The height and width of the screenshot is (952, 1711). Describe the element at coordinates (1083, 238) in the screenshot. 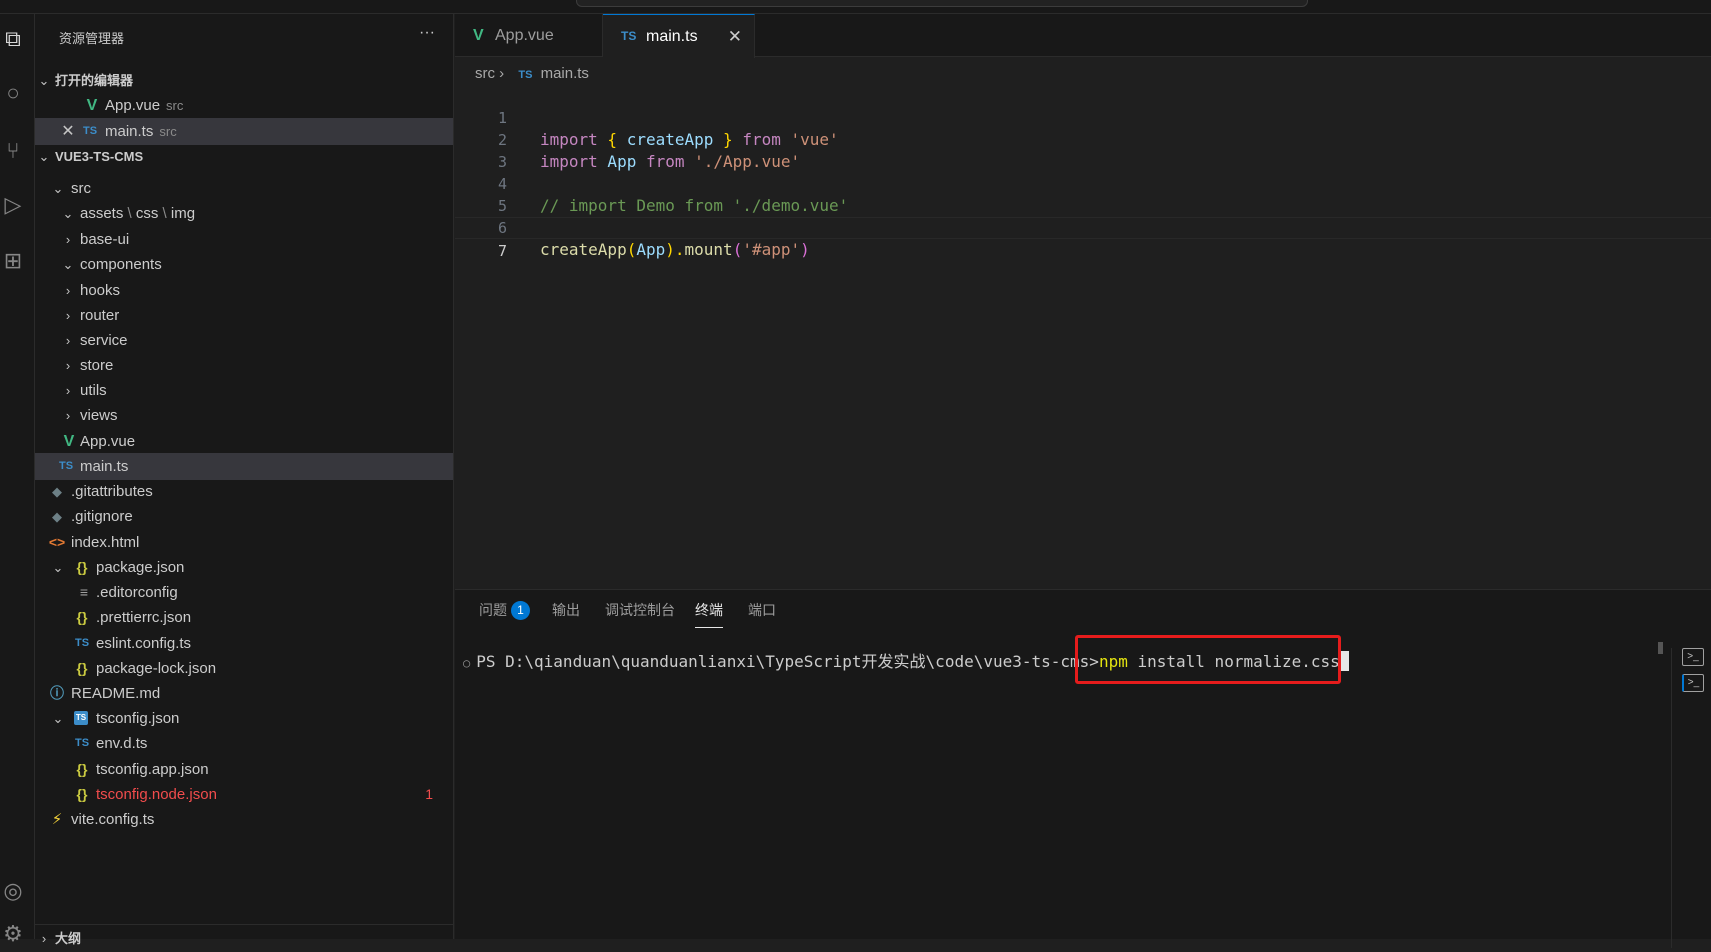

I see `code-line-current: 7` at that location.